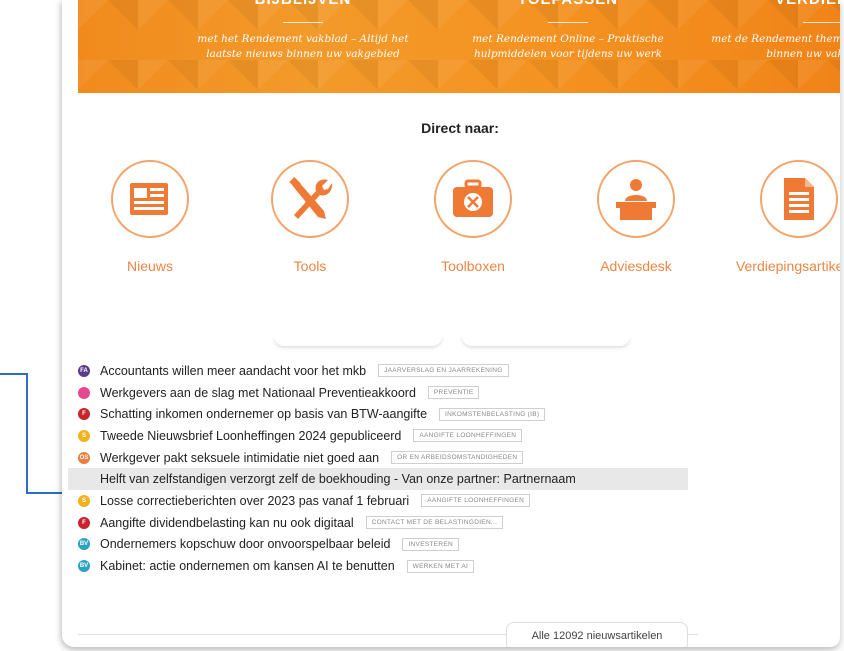 This screenshot has width=844, height=651. What do you see at coordinates (473, 266) in the screenshot?
I see `direct-item-label: Toolboxen` at bounding box center [473, 266].